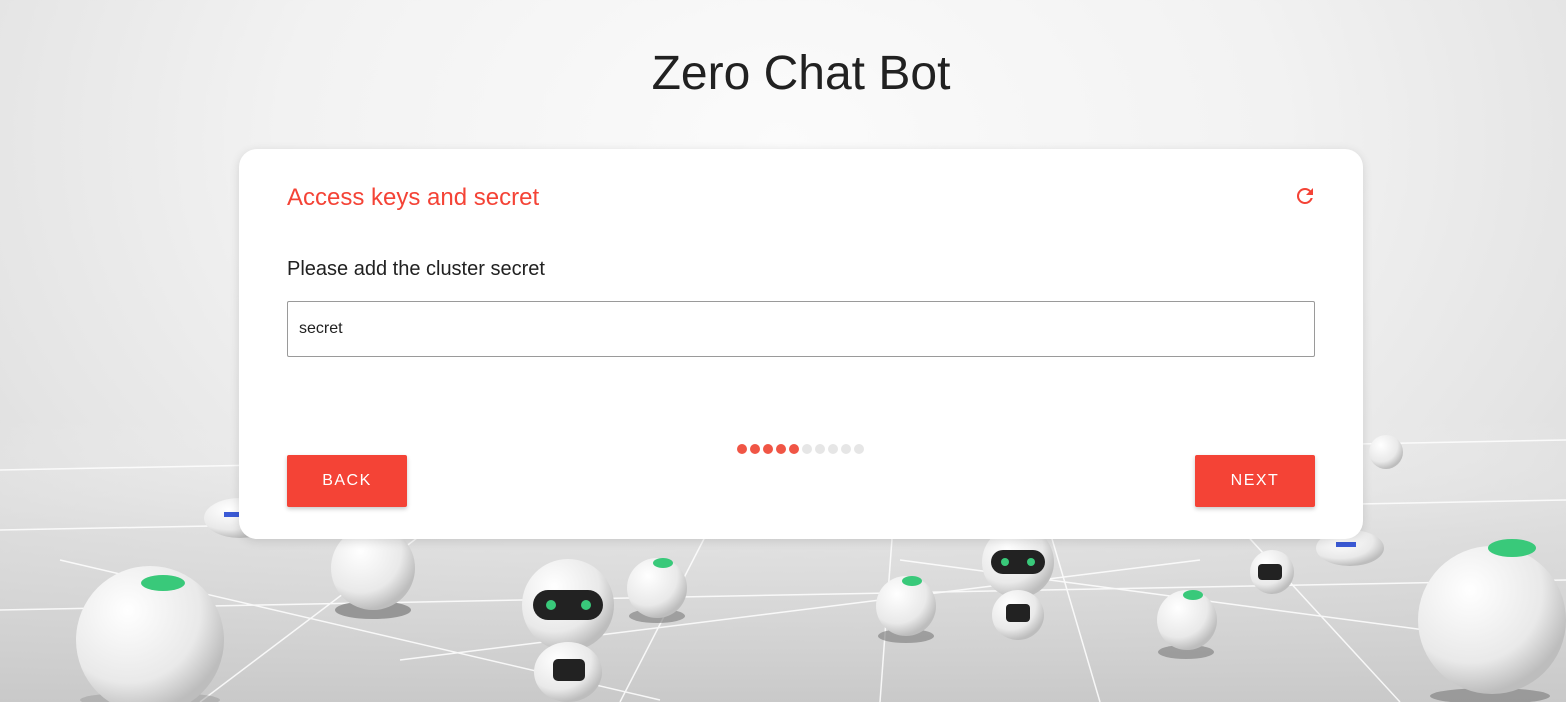  What do you see at coordinates (347, 481) in the screenshot?
I see `back-button: BACK` at bounding box center [347, 481].